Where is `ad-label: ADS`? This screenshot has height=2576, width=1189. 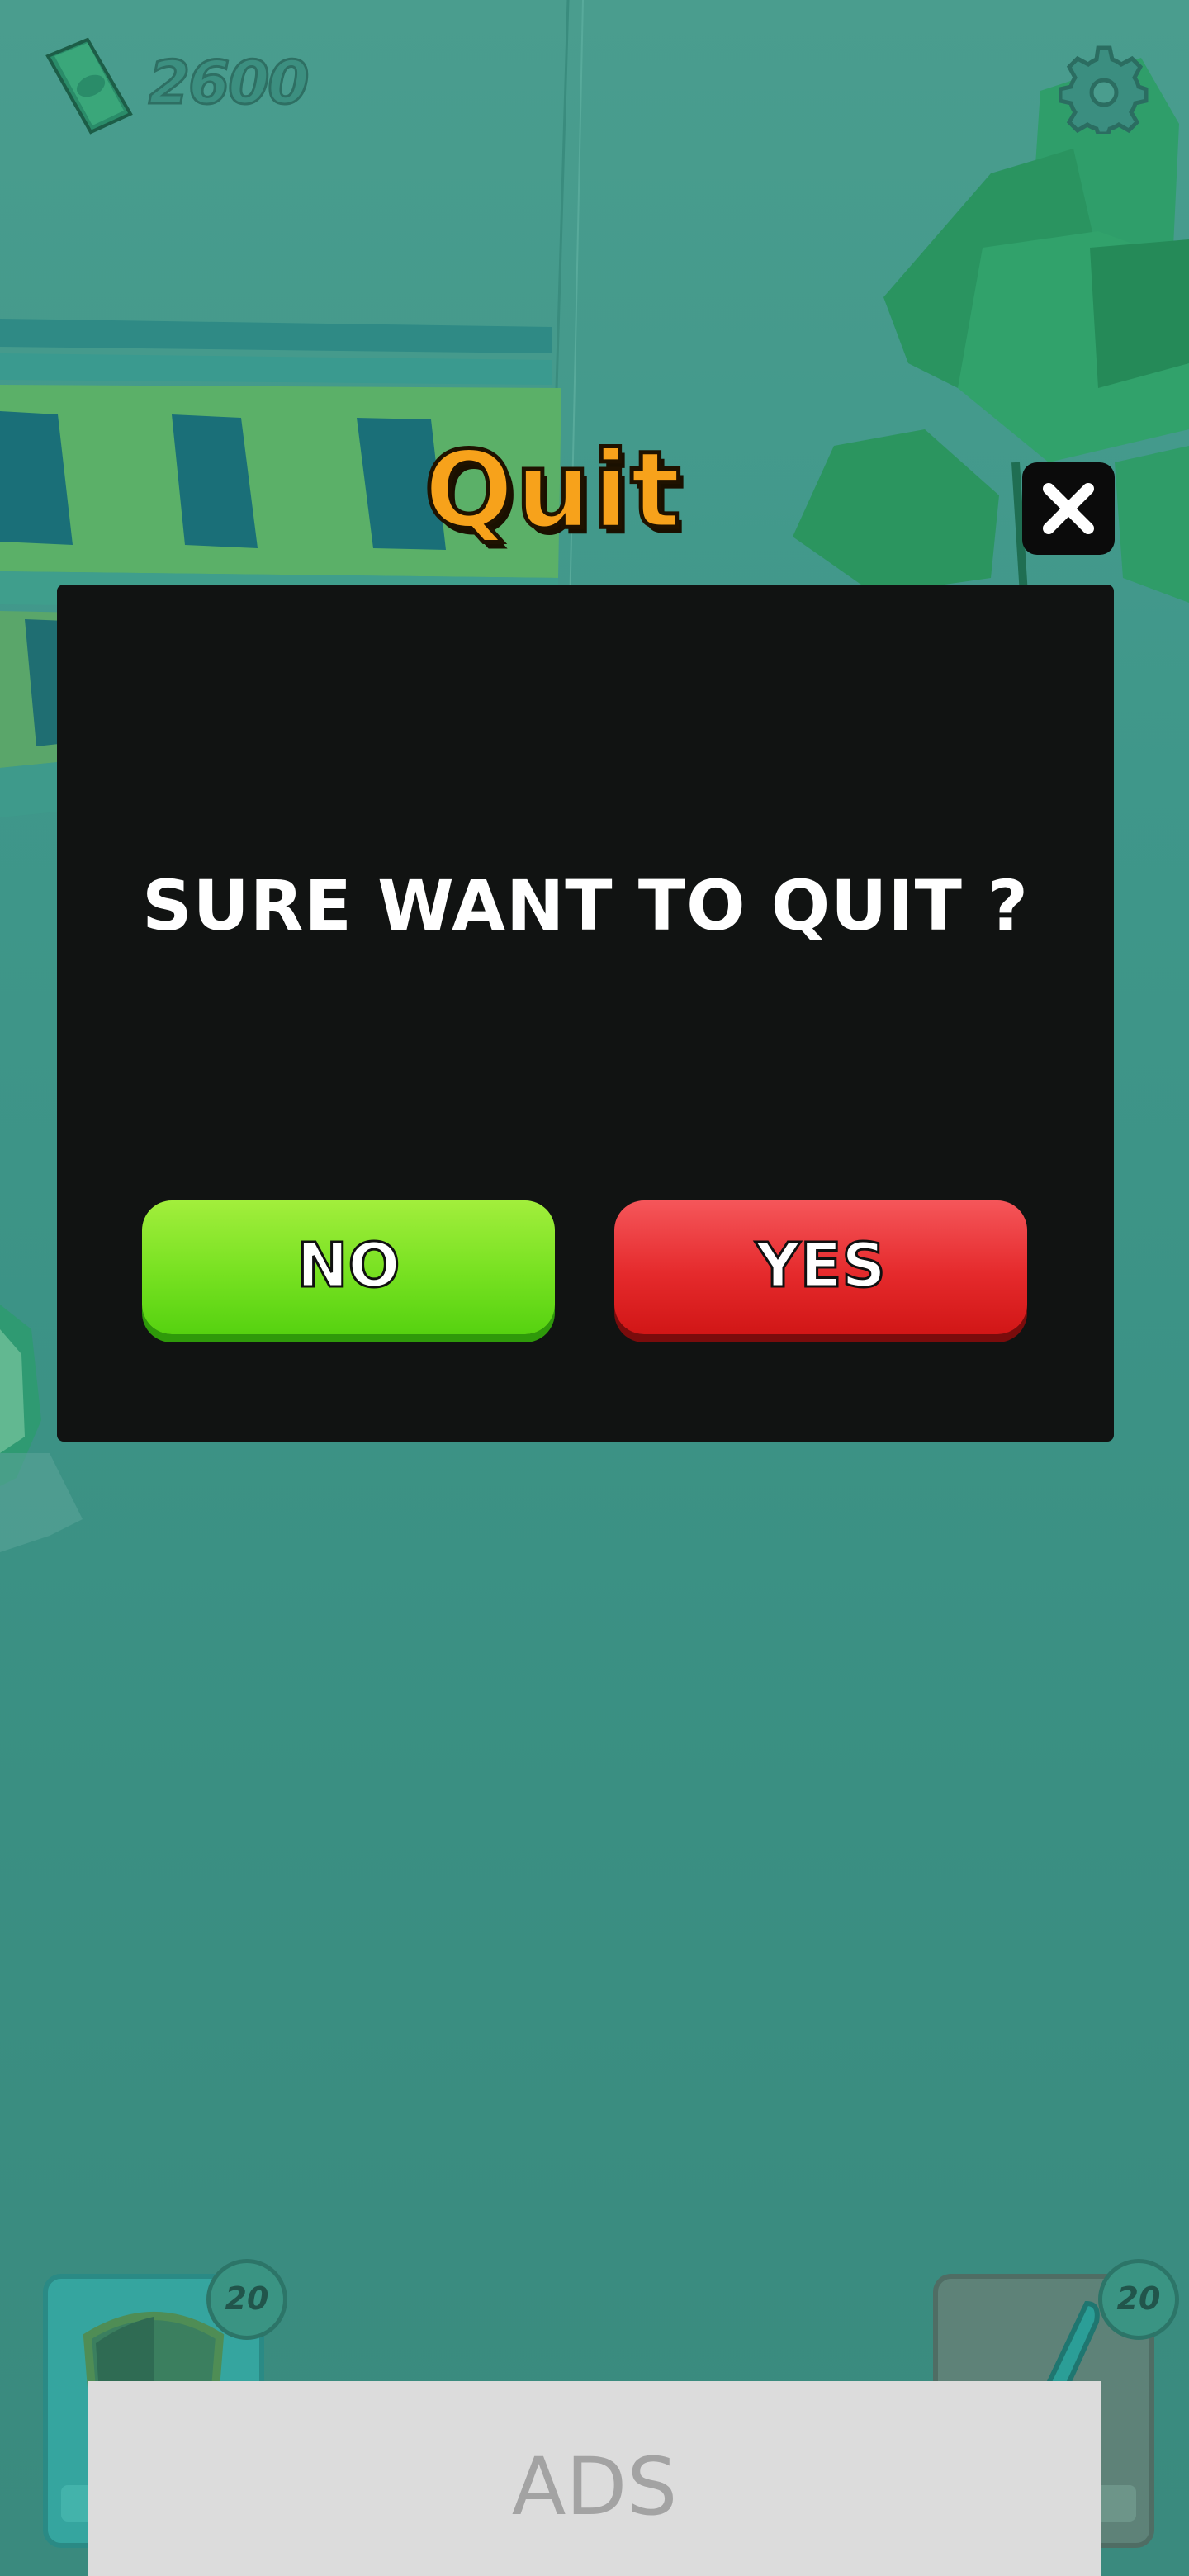
ad-label: ADS is located at coordinates (594, 2487).